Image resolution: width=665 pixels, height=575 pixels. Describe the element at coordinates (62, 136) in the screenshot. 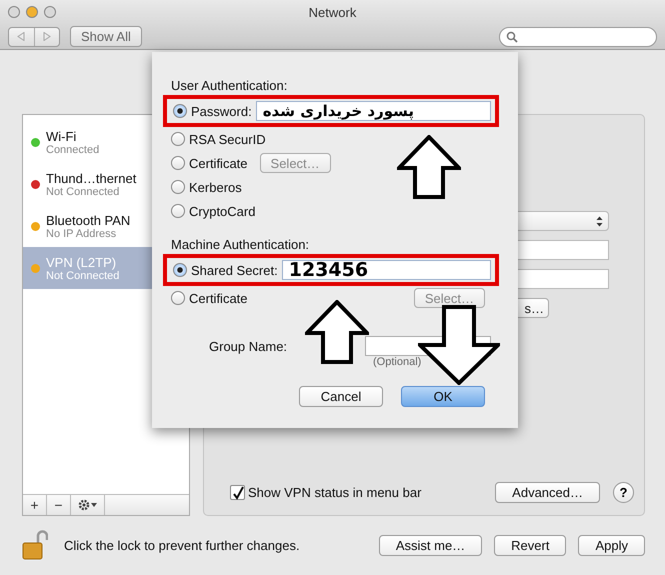

I see `service-name: Wi-Fi` at that location.